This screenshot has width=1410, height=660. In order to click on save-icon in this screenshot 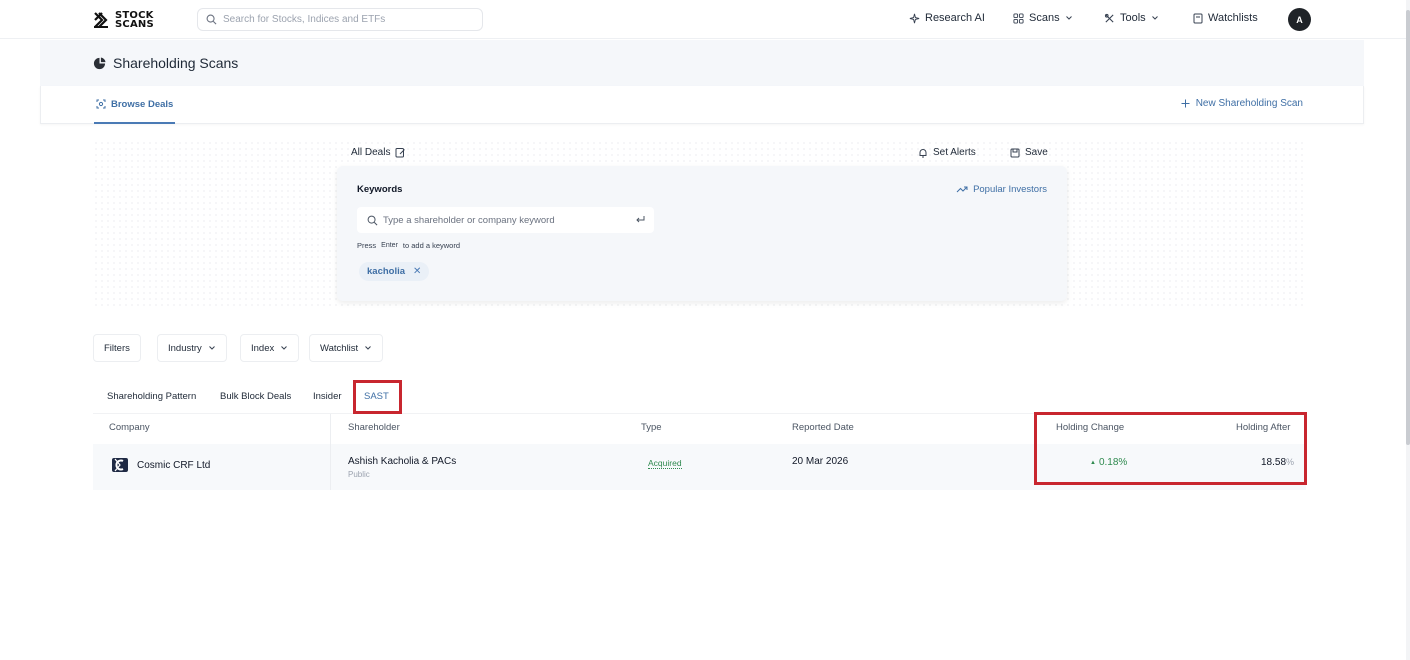, I will do `click(1015, 152)`.